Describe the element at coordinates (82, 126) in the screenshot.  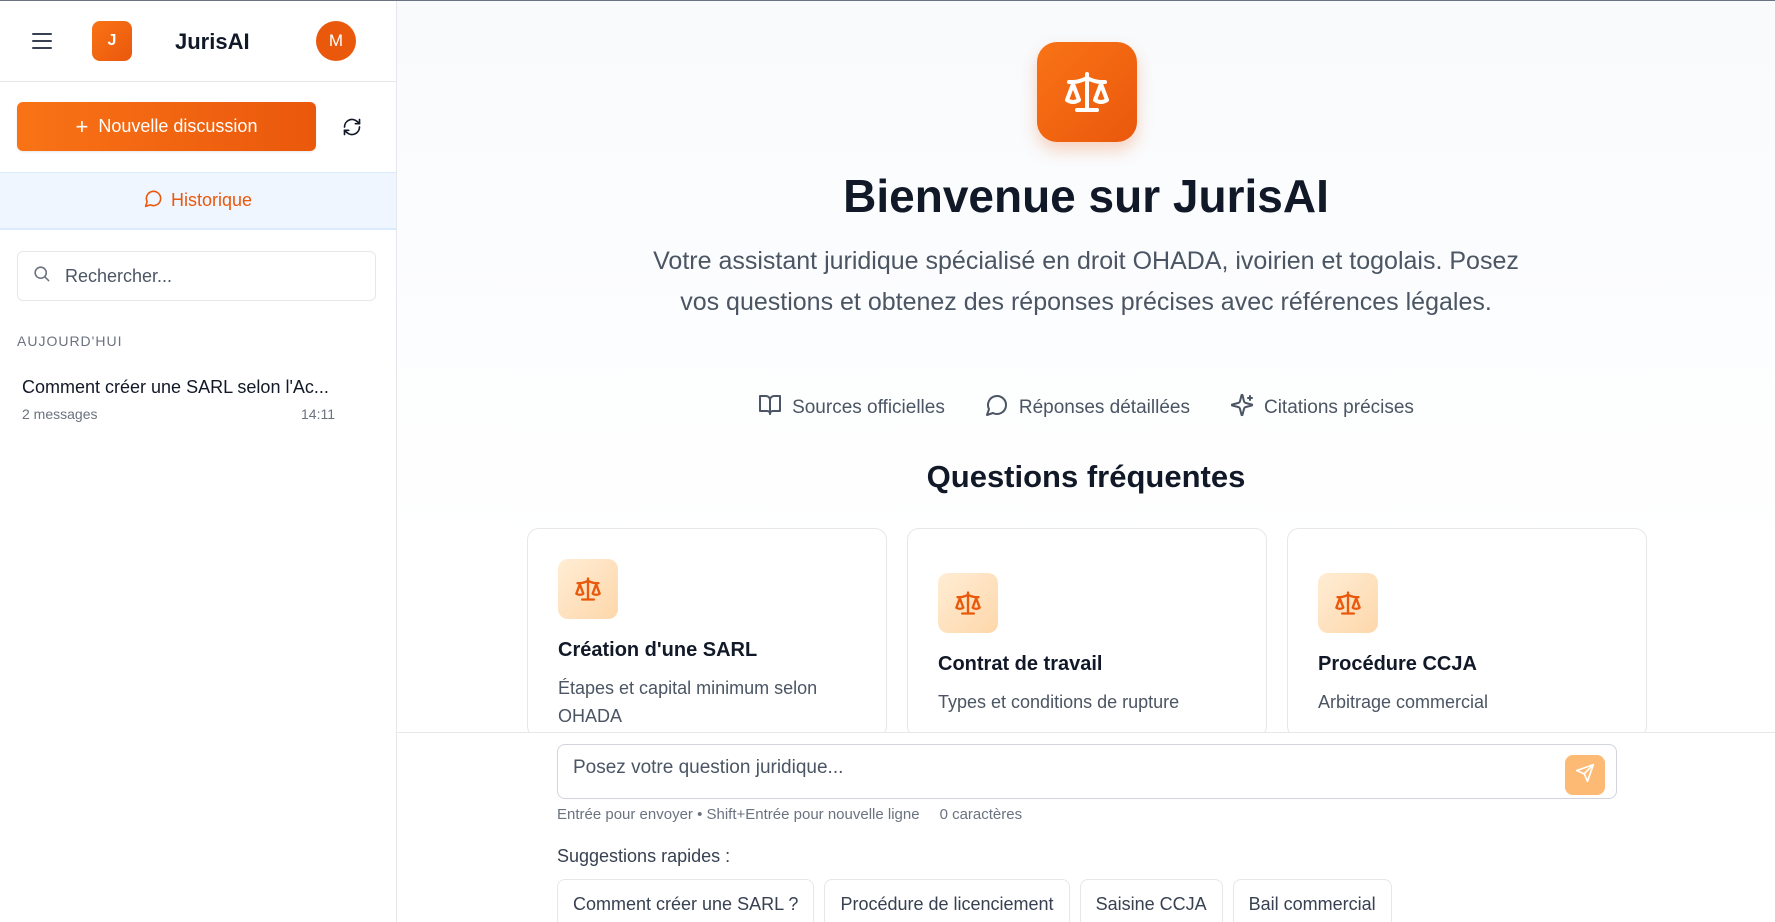
I see `plus-icon: +` at that location.